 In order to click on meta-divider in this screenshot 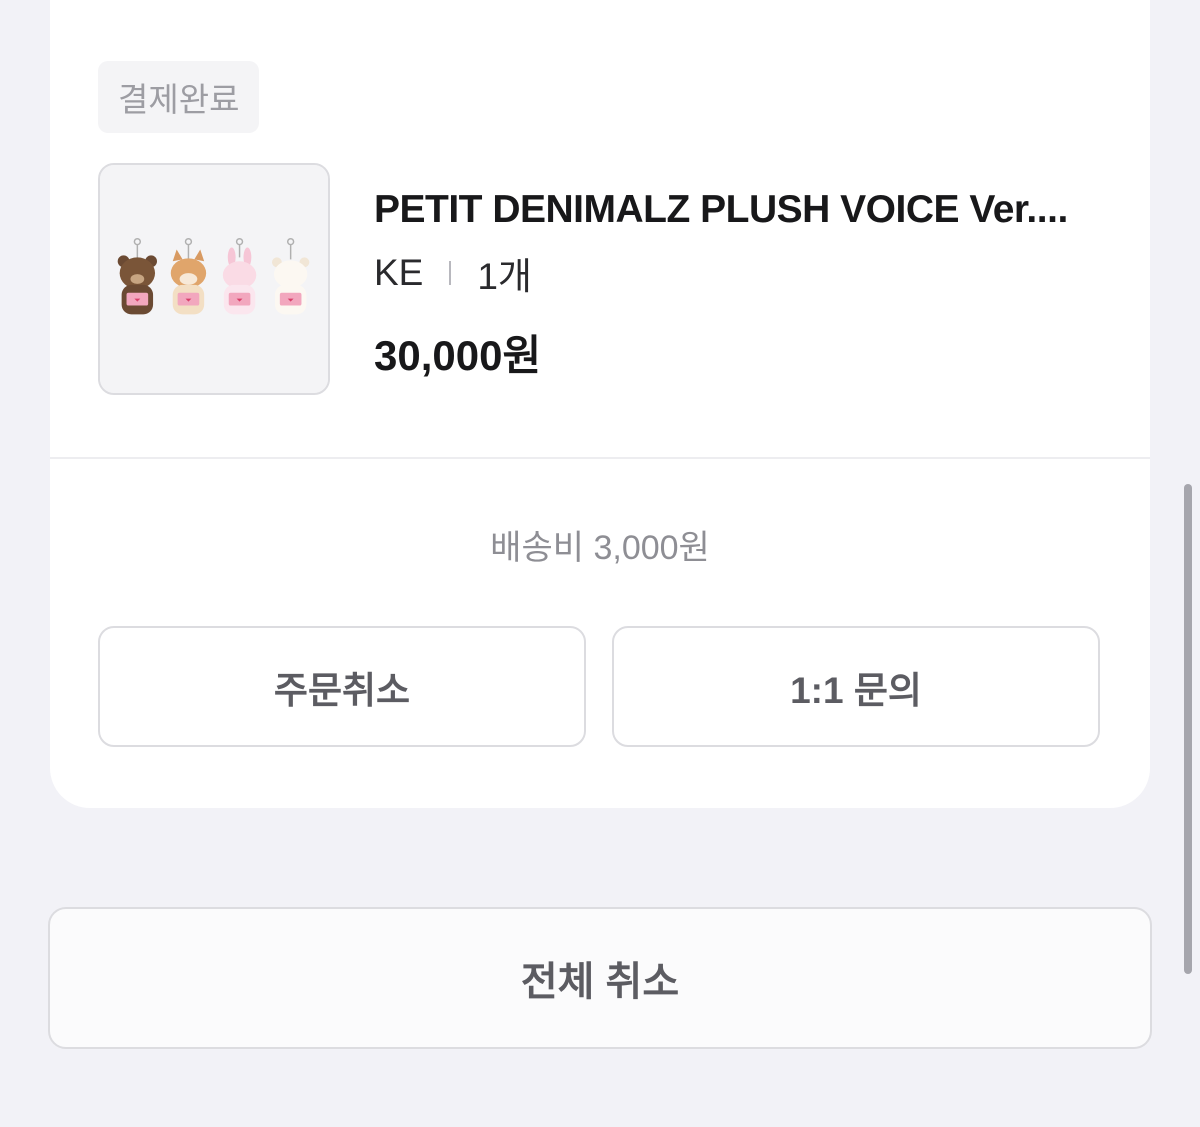, I will do `click(450, 273)`.